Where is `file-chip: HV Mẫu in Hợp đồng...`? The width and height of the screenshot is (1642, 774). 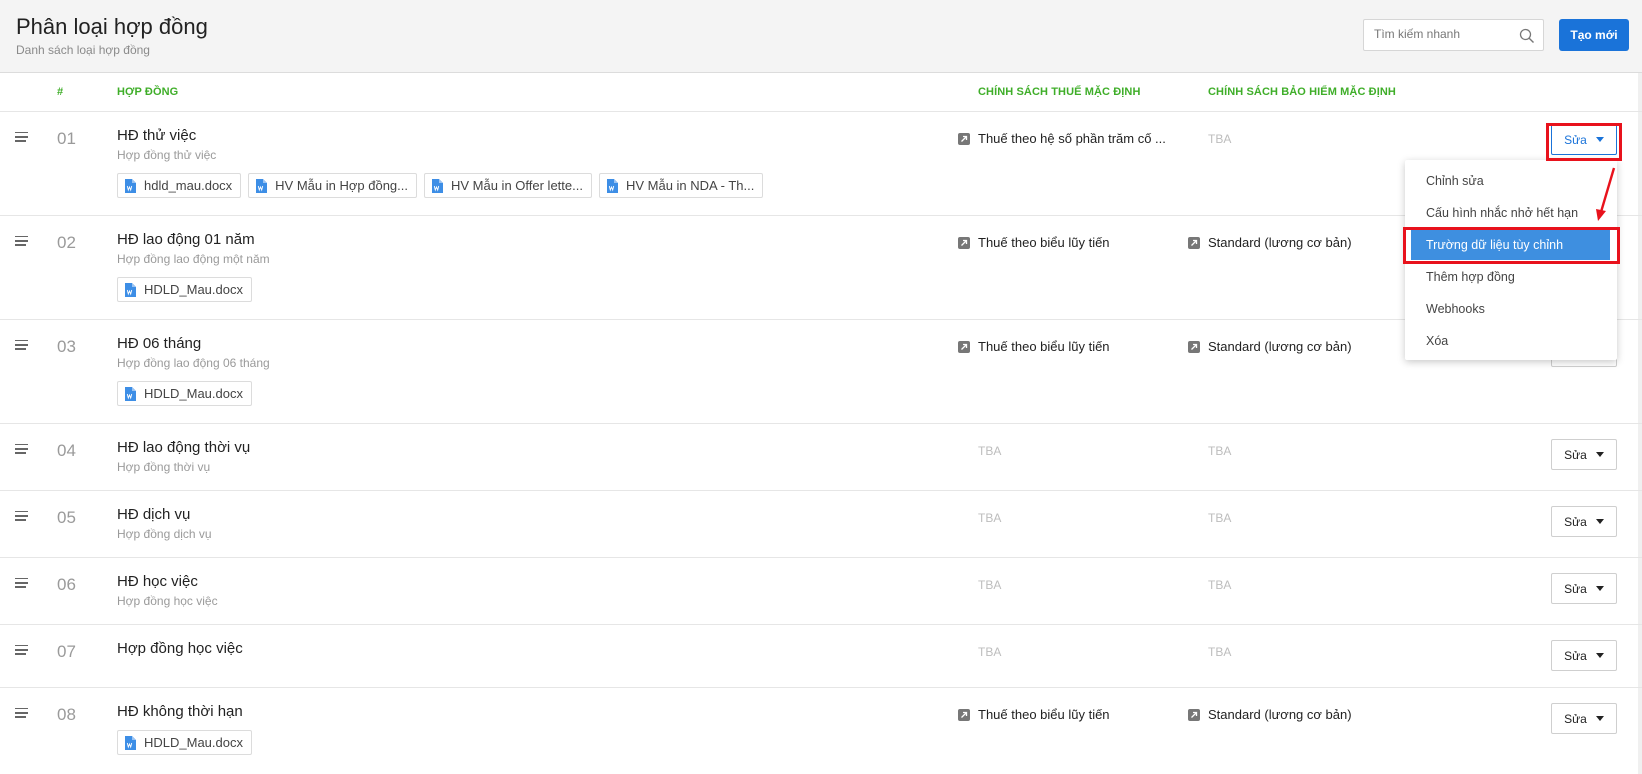 file-chip: HV Mẫu in Hợp đồng... is located at coordinates (332, 185).